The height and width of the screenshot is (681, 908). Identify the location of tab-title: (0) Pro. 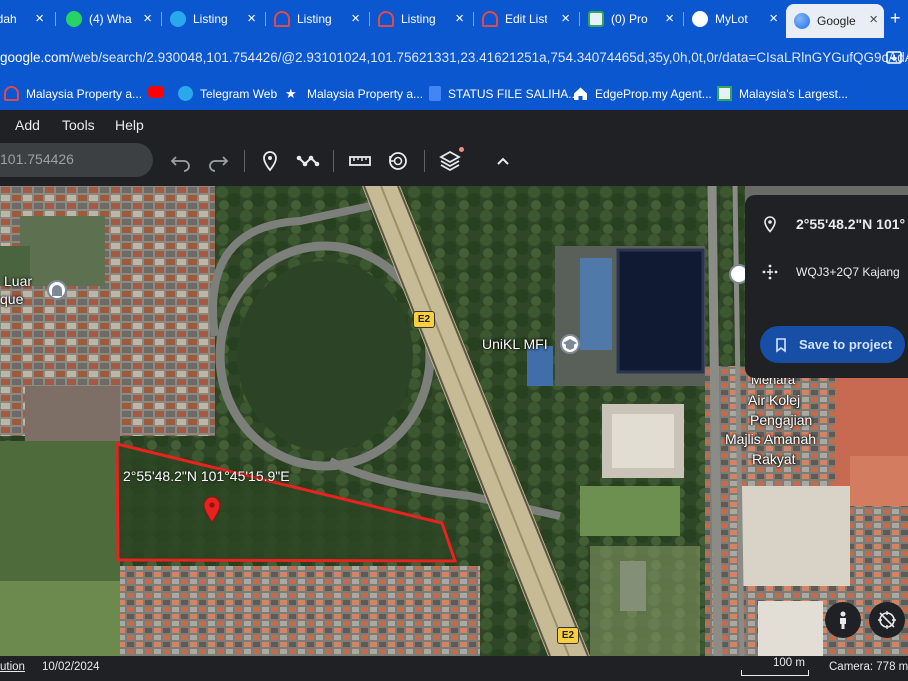
(629, 19).